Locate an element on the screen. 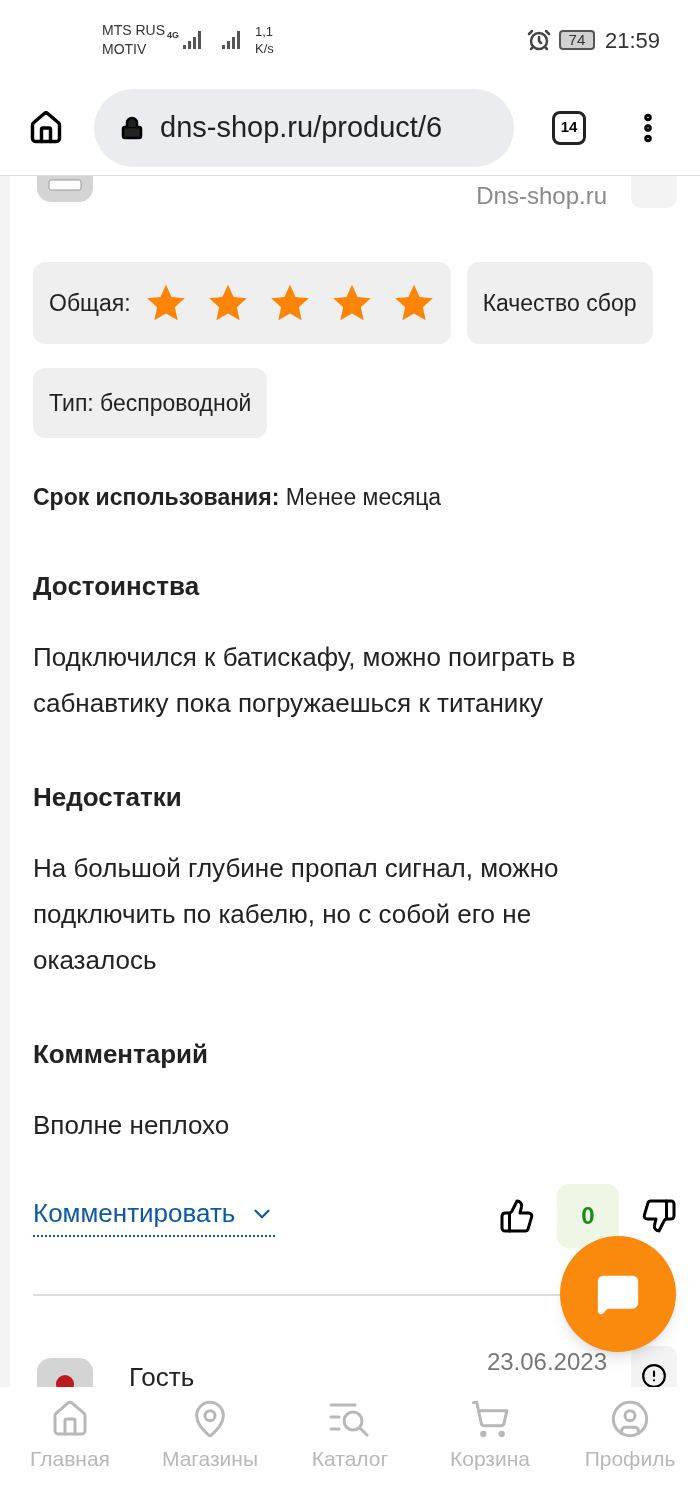 This screenshot has height=1497, width=700. profile-icon is located at coordinates (630, 1419).